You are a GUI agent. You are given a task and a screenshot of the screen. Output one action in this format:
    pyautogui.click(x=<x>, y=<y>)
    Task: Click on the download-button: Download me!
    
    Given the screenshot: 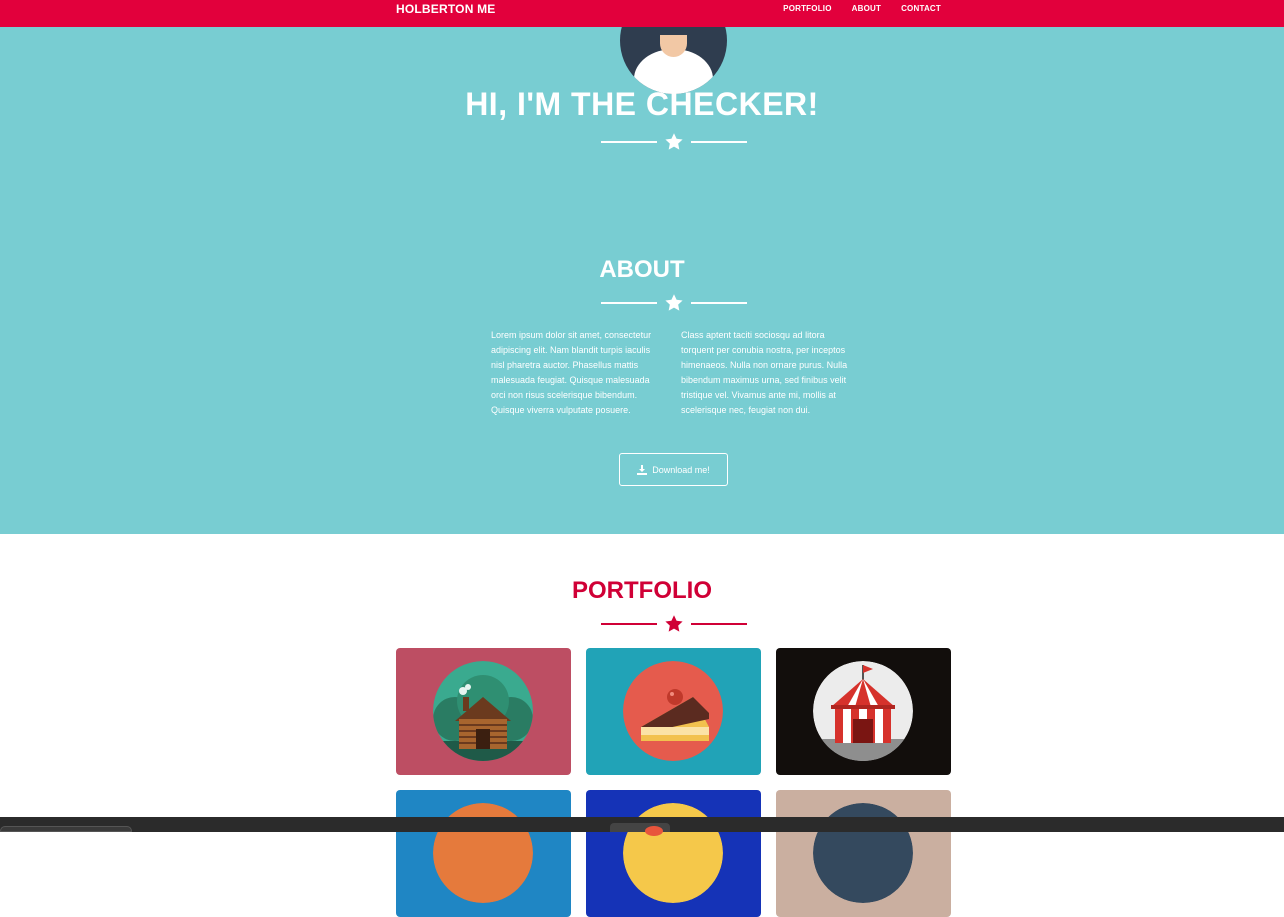 What is the action you would take?
    pyautogui.click(x=673, y=469)
    